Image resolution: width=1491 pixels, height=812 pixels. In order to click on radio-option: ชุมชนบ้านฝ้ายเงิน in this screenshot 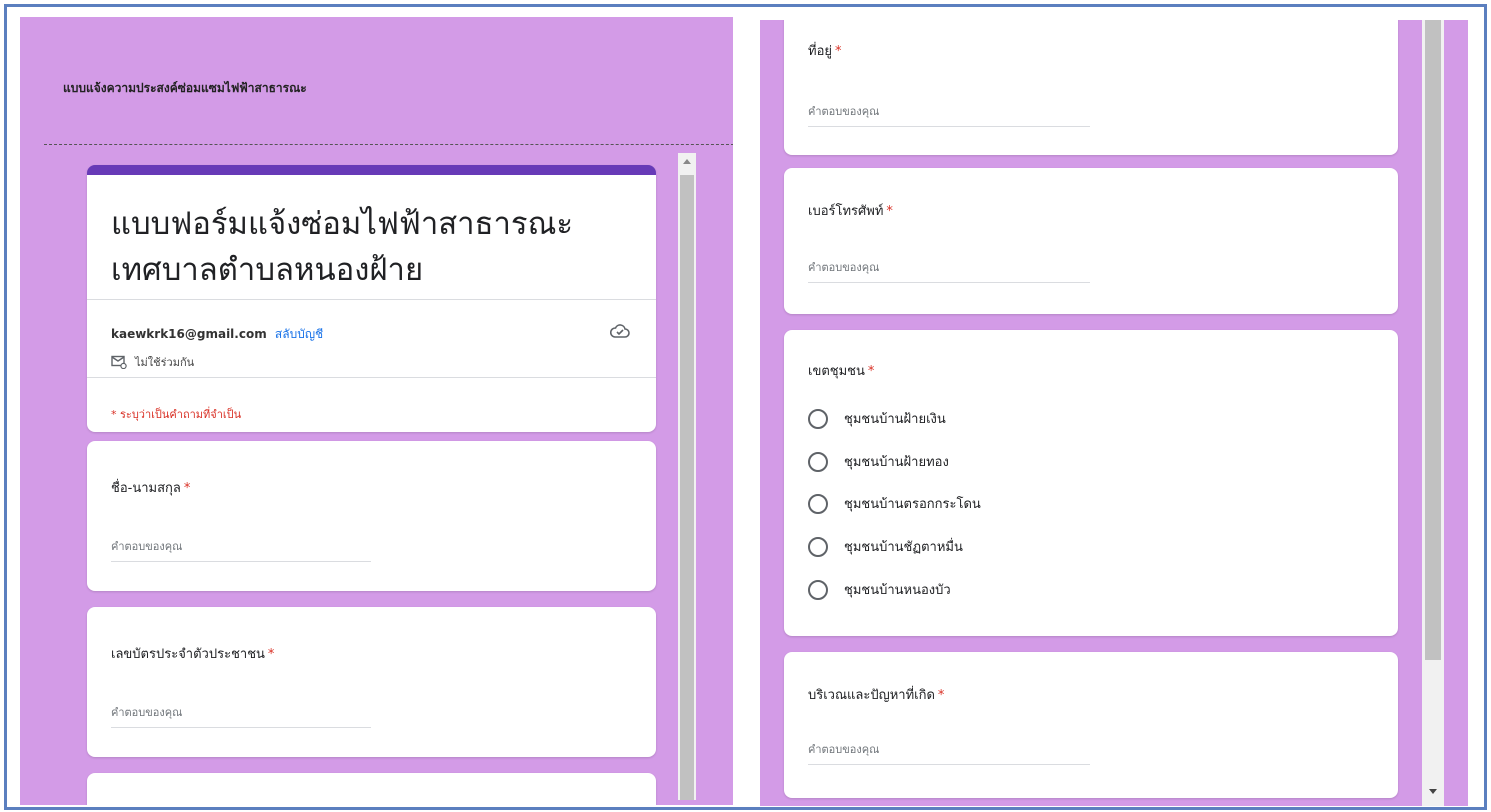, I will do `click(877, 418)`.